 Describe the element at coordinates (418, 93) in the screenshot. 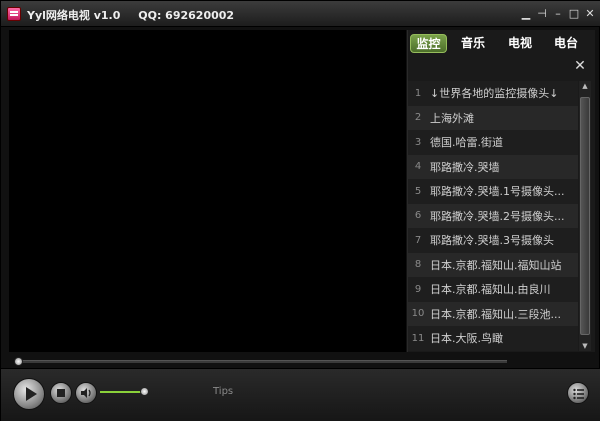

I see `channel-number: 1` at that location.